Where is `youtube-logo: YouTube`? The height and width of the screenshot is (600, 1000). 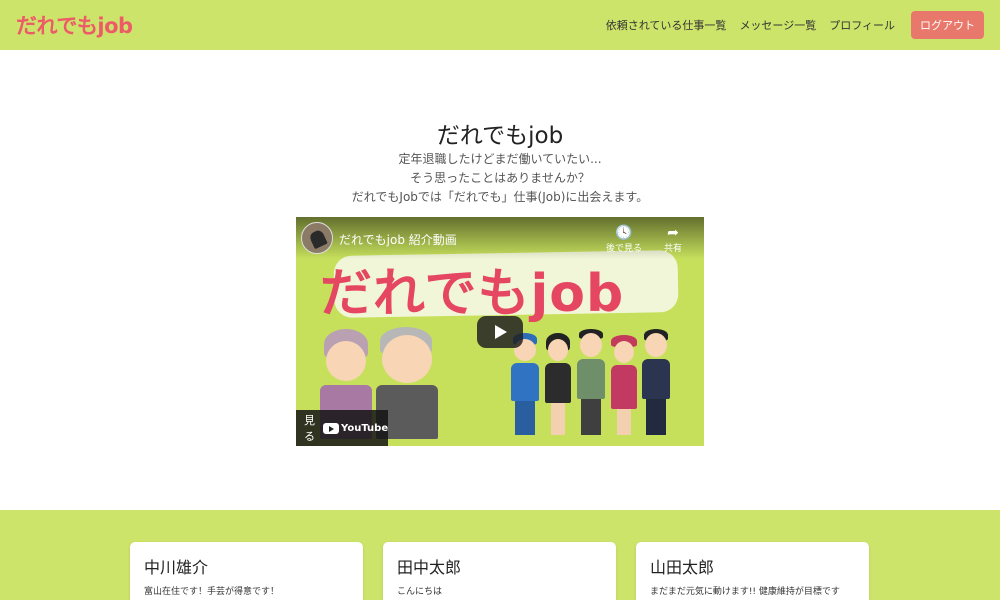
youtube-logo: YouTube is located at coordinates (356, 428).